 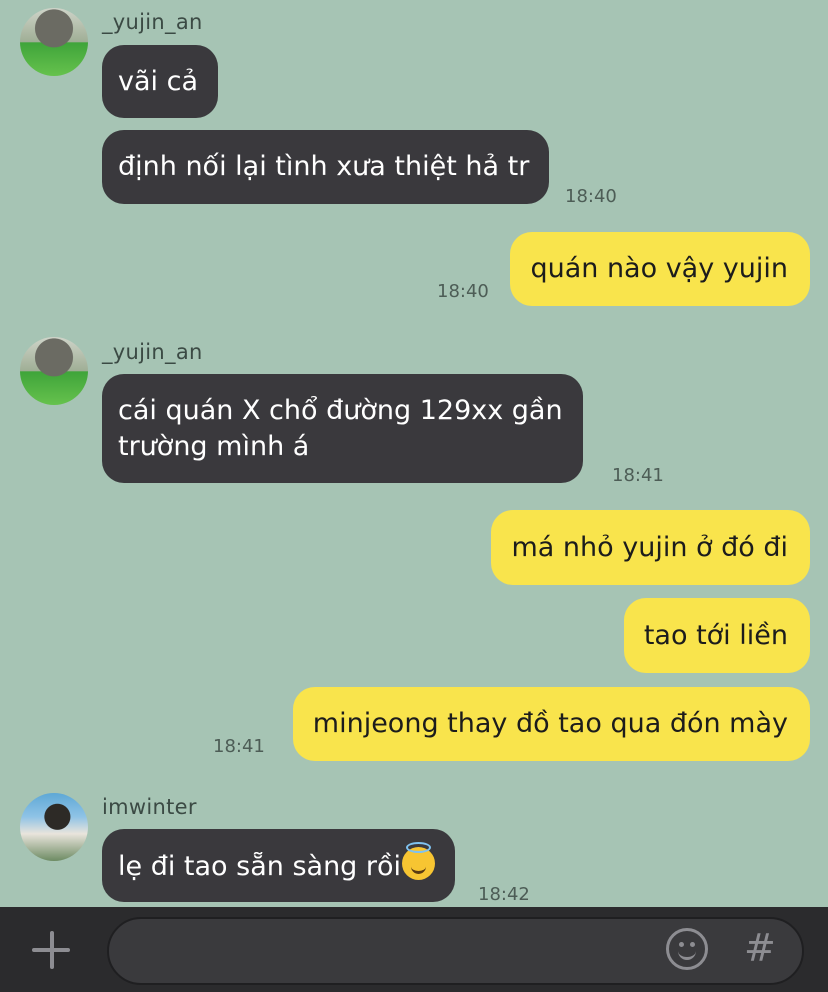 What do you see at coordinates (149, 807) in the screenshot?
I see `sender-name: imwinter` at bounding box center [149, 807].